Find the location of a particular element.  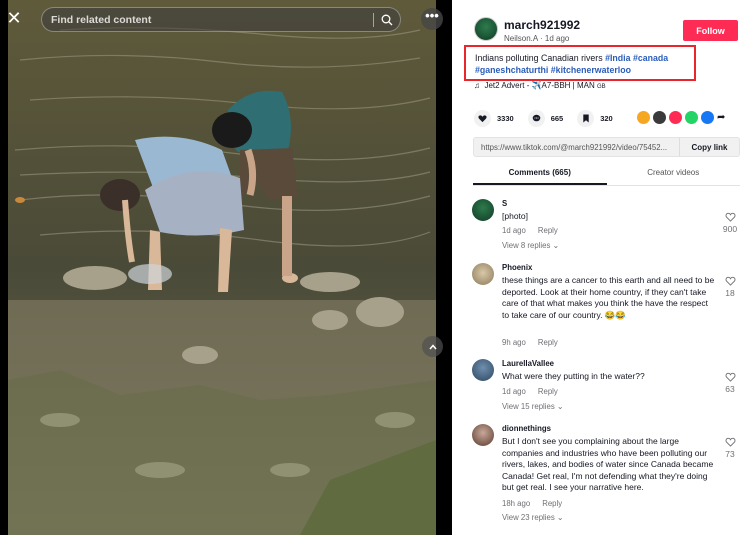

comment-like: 18 is located at coordinates (730, 287).